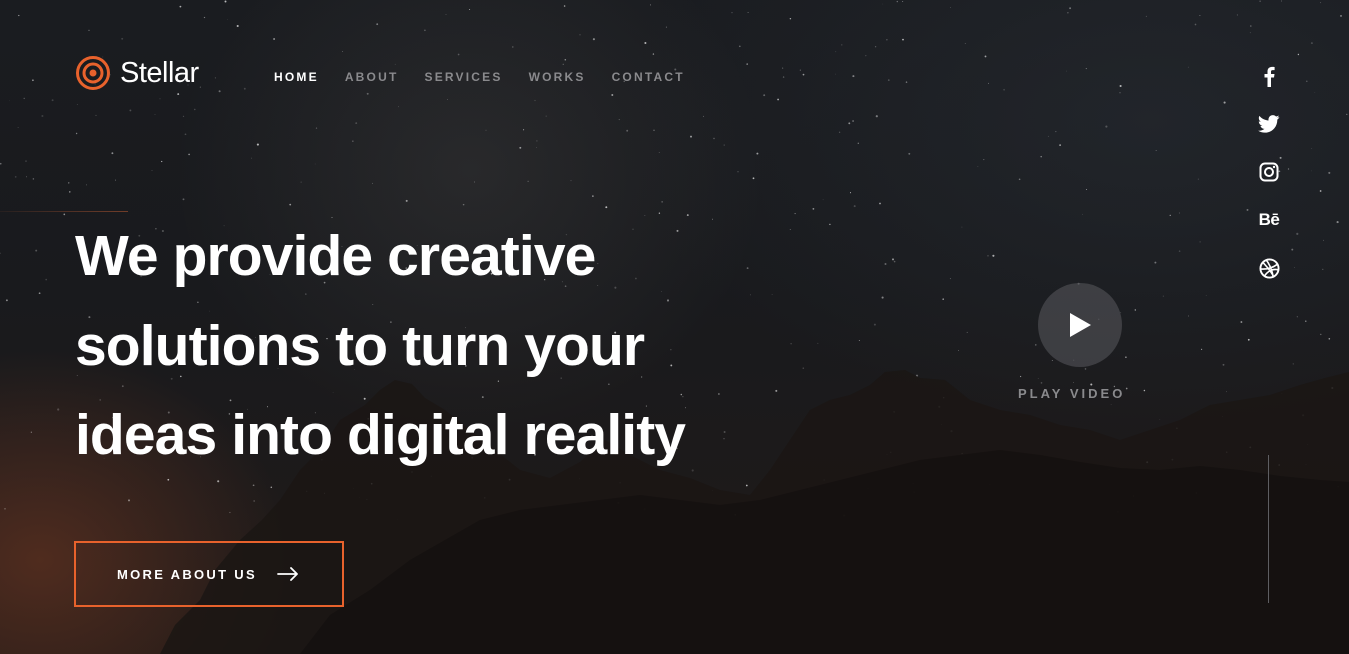 The width and height of the screenshot is (1349, 654). I want to click on instagram-link, so click(1269, 172).